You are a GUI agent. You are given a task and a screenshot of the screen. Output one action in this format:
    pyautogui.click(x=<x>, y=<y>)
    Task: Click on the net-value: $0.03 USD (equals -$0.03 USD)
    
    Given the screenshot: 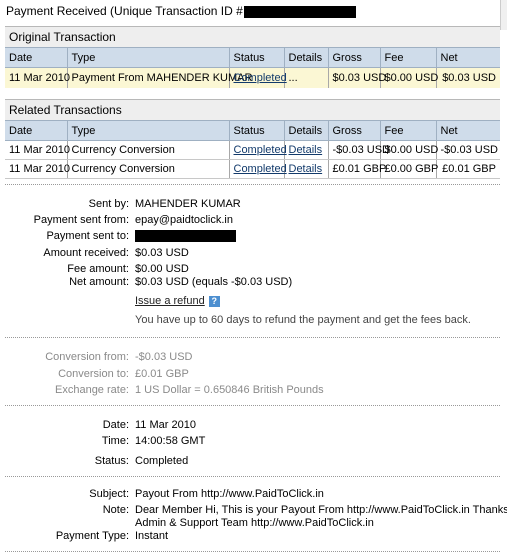 What is the action you would take?
    pyautogui.click(x=214, y=282)
    